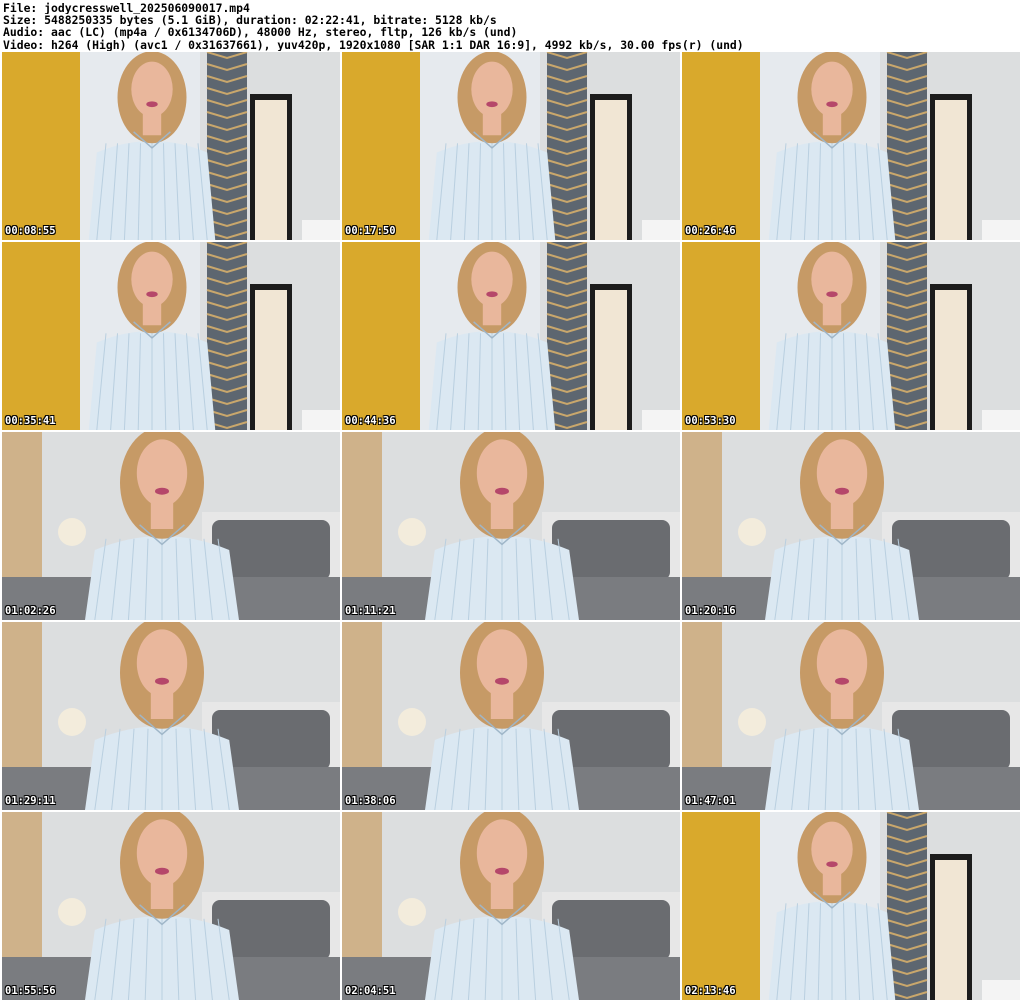 The image size is (1024, 1003). I want to click on thumbnail-timestamp: 00:35:41, so click(30, 421).